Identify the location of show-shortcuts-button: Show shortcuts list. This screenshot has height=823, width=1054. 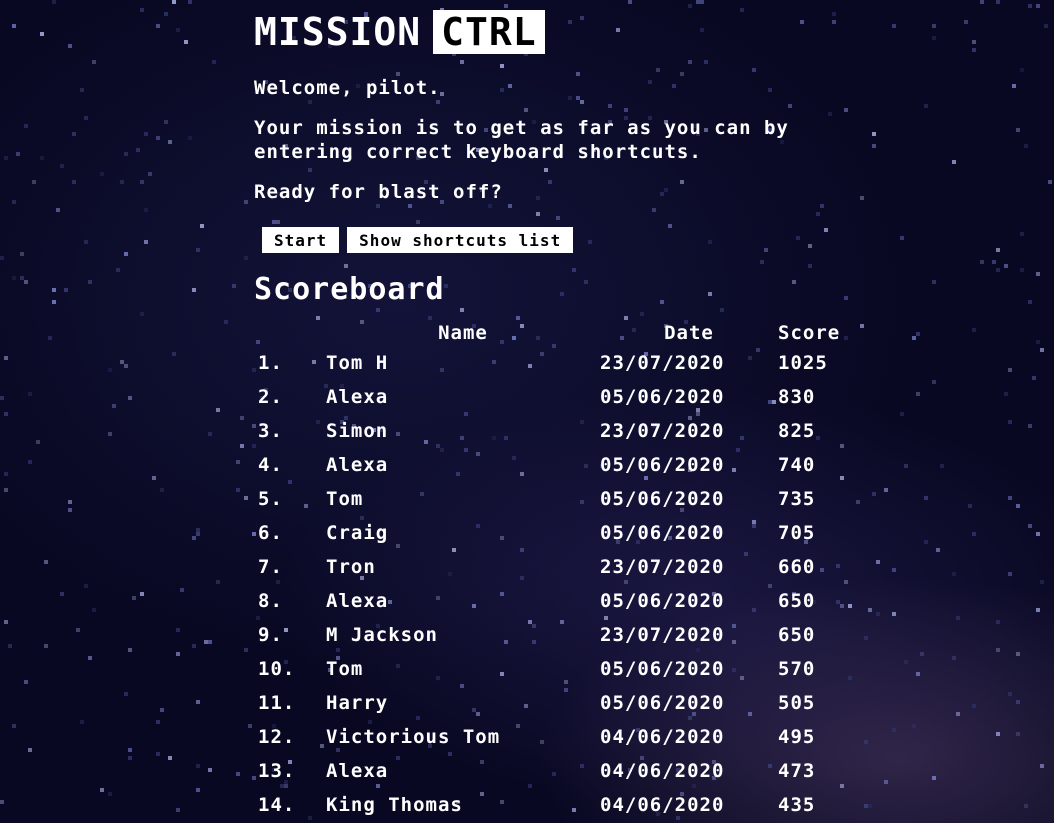
(460, 240).